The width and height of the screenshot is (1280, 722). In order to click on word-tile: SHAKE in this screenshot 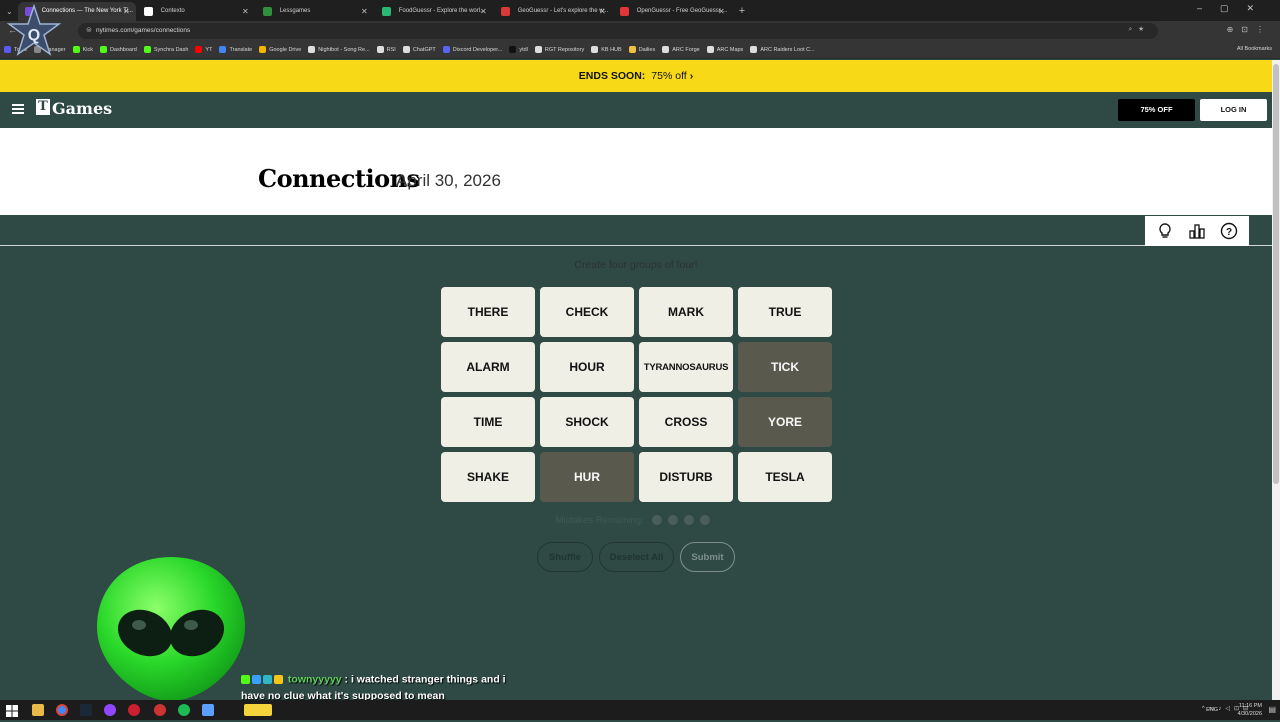, I will do `click(488, 477)`.